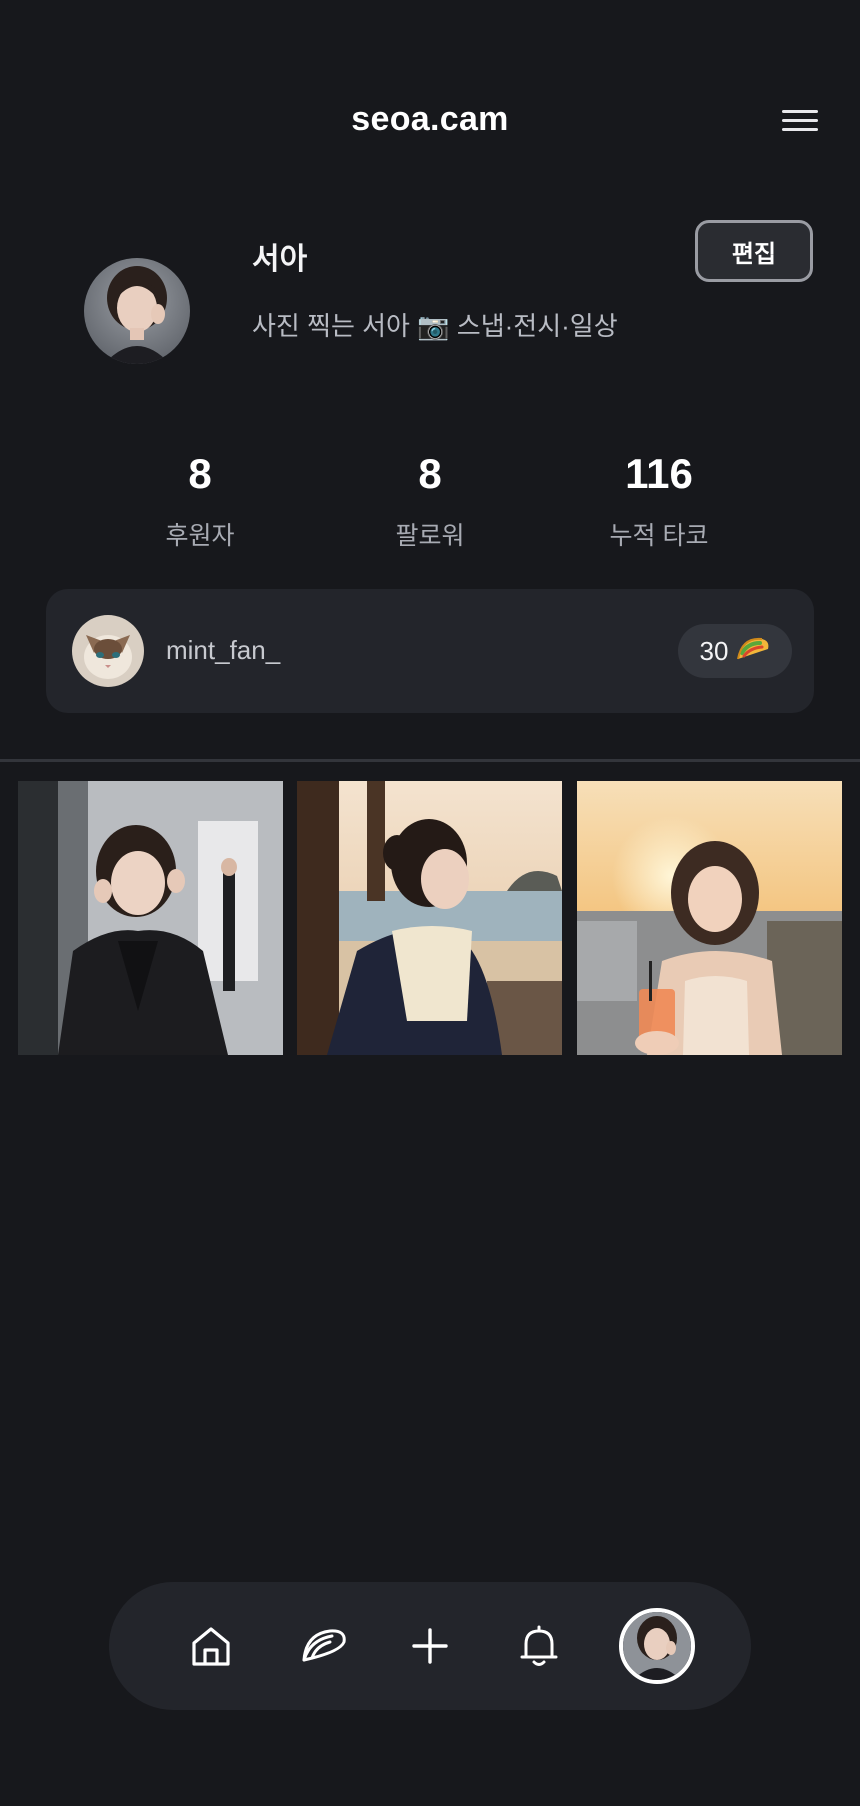 The height and width of the screenshot is (1806, 860). What do you see at coordinates (735, 651) in the screenshot?
I see `taco-count-badge: 30` at bounding box center [735, 651].